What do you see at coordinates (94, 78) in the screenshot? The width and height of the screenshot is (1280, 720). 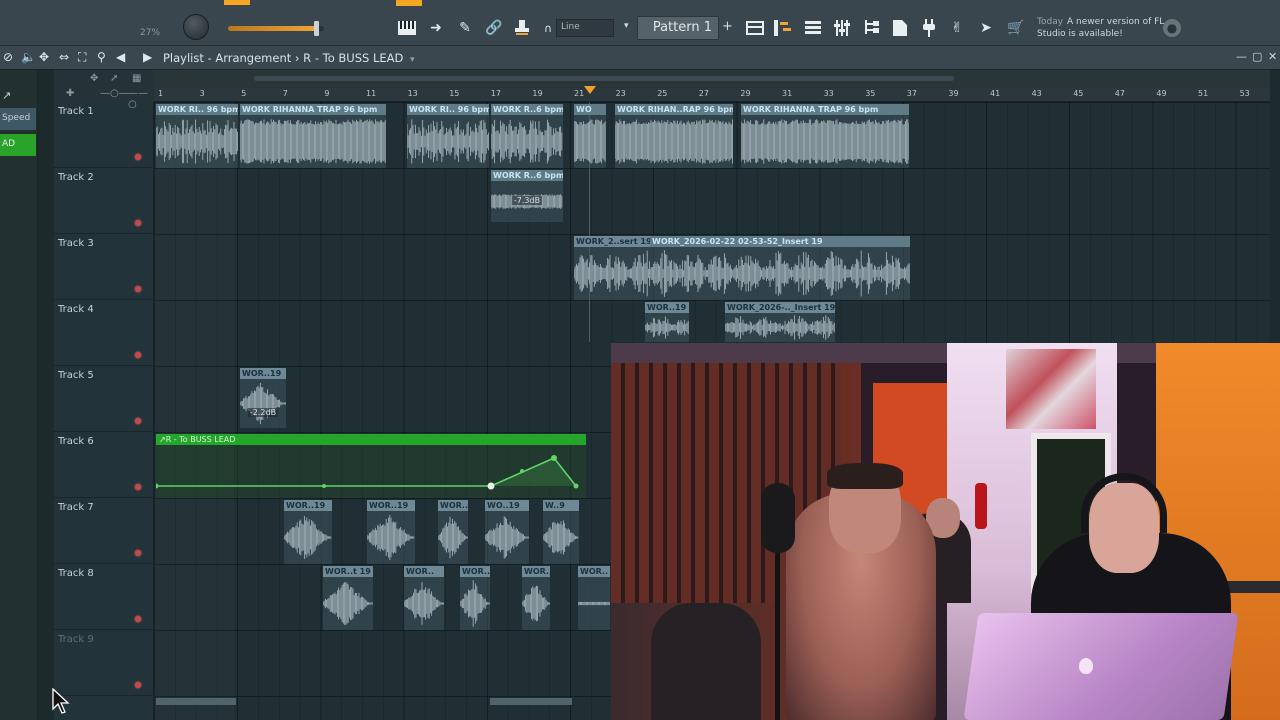 I see `expand-icon: ✥` at bounding box center [94, 78].